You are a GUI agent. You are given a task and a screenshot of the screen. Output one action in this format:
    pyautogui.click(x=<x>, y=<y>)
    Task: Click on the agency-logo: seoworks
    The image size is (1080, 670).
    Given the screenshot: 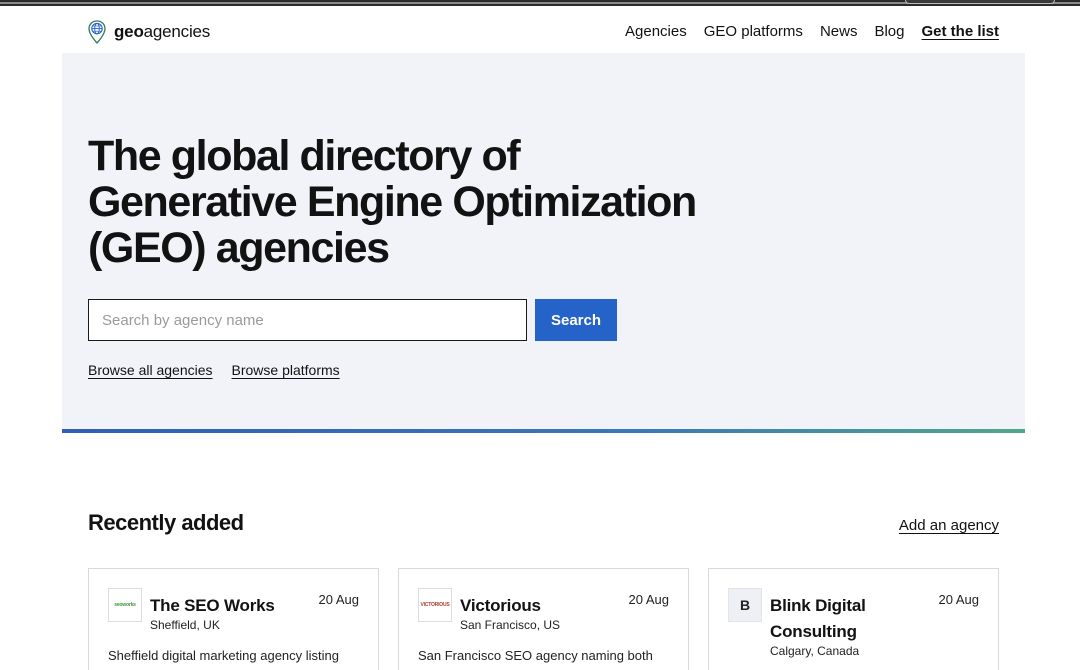 What is the action you would take?
    pyautogui.click(x=125, y=605)
    